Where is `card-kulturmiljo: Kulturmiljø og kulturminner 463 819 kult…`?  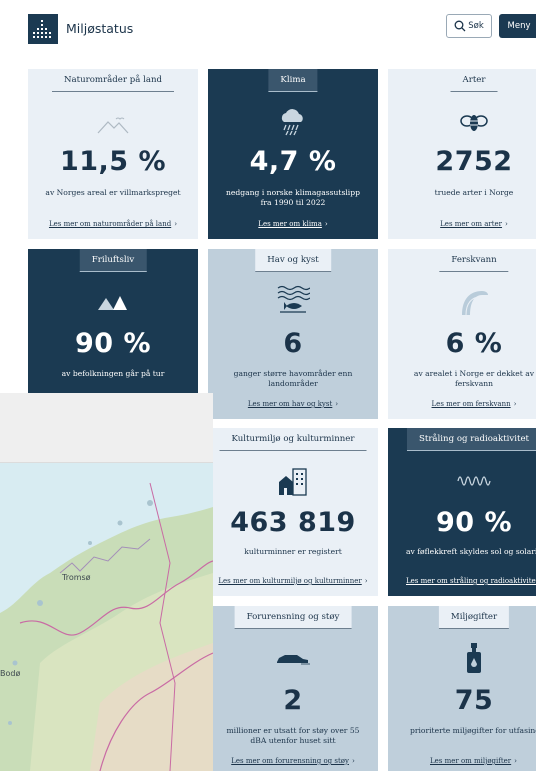 card-kulturmiljo: Kulturmiljø og kulturminner 463 819 kult… is located at coordinates (293, 512).